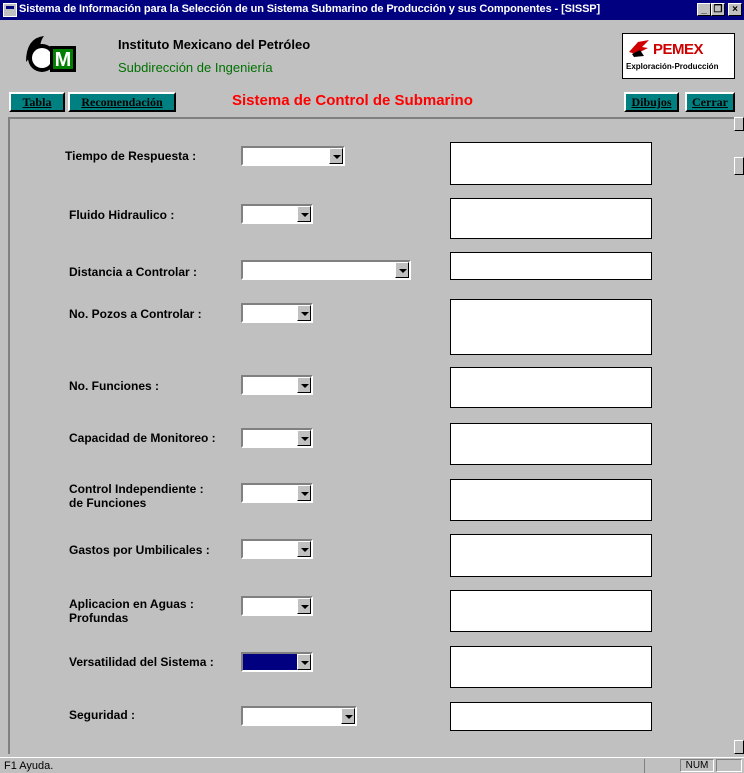  I want to click on tiempo-respuesta-combo, so click(293, 156).